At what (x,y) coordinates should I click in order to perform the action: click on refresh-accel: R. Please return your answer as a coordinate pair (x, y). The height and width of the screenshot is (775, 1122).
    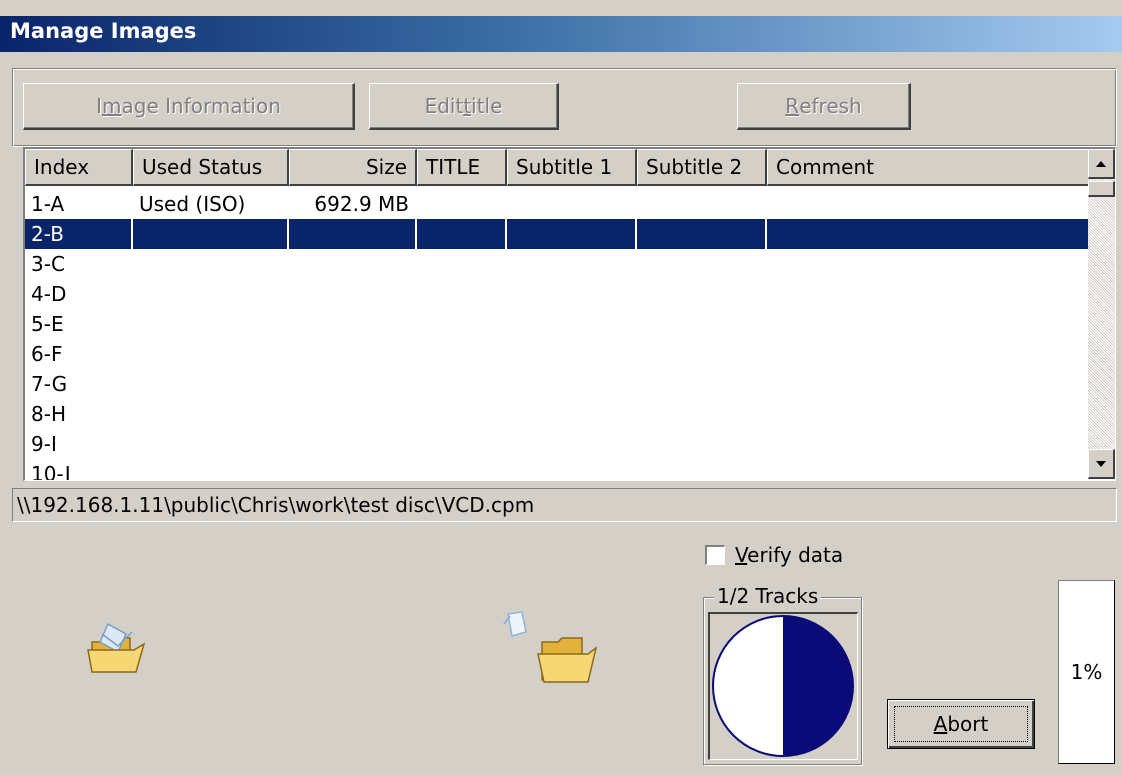
    Looking at the image, I should click on (792, 106).